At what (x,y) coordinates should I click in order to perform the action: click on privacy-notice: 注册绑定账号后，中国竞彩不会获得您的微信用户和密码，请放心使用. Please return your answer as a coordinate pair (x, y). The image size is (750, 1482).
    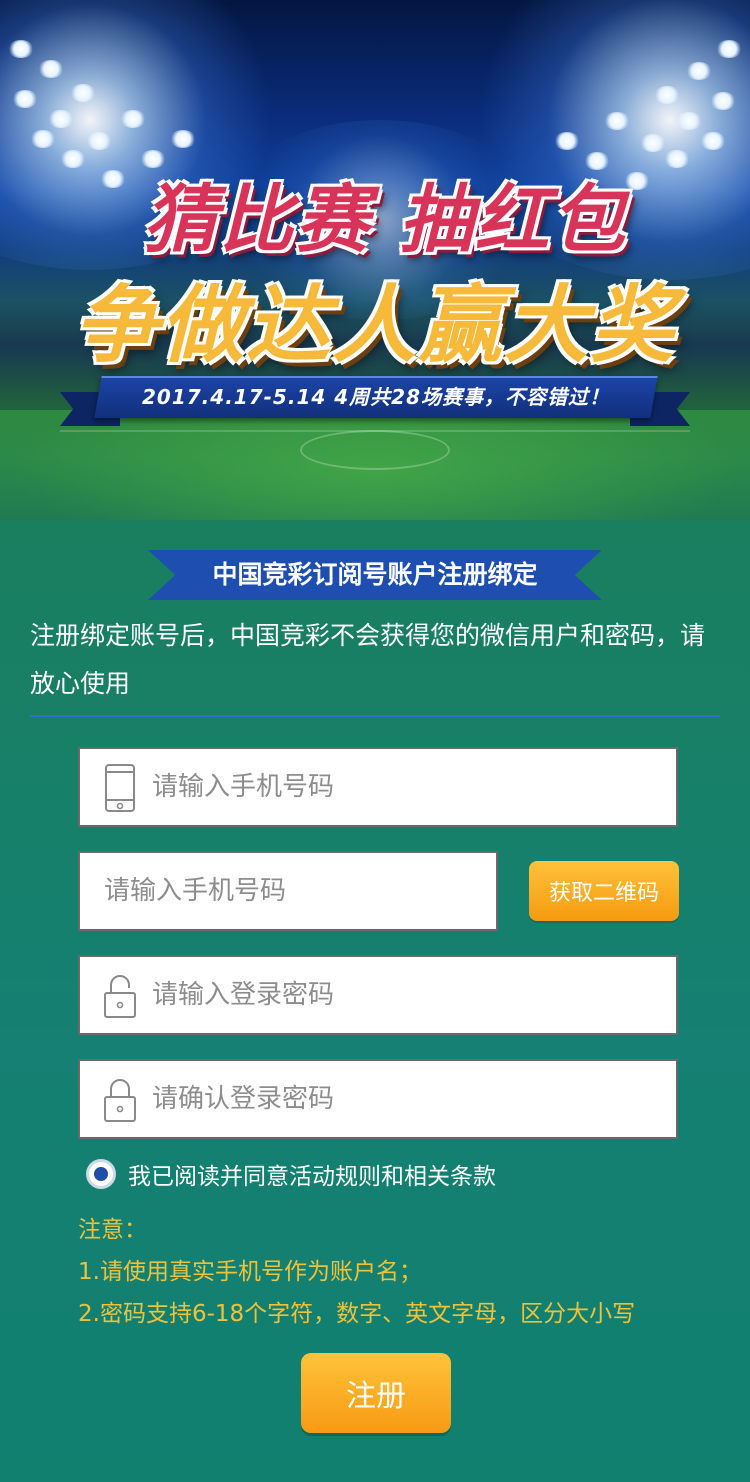
    Looking at the image, I should click on (368, 659).